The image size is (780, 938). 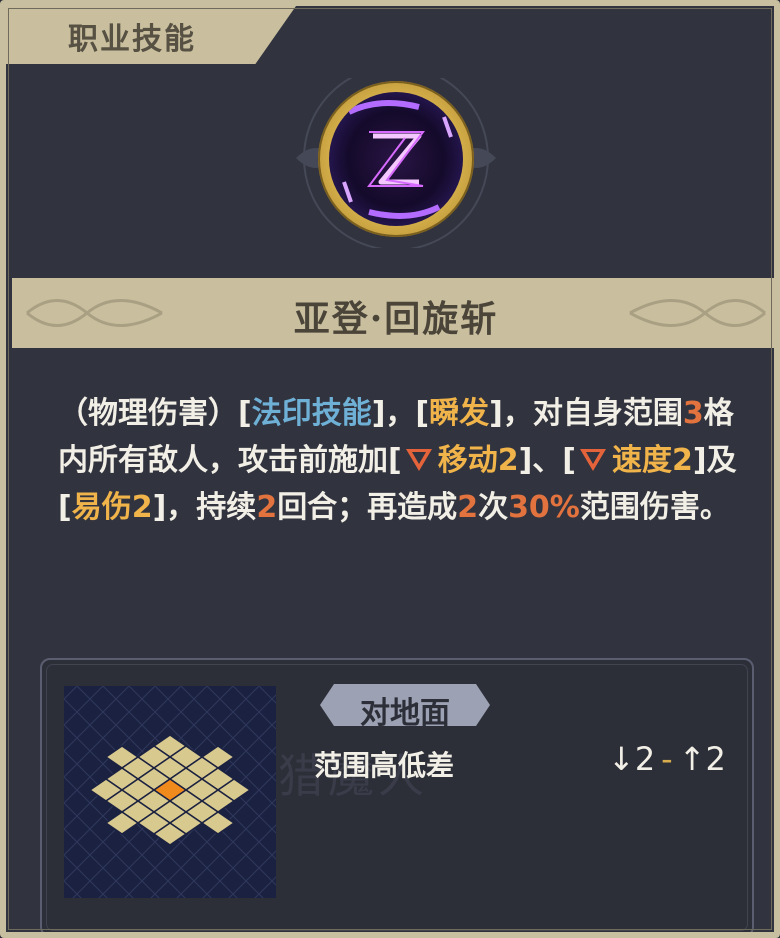 I want to click on height-up-value: 2, so click(x=715, y=759).